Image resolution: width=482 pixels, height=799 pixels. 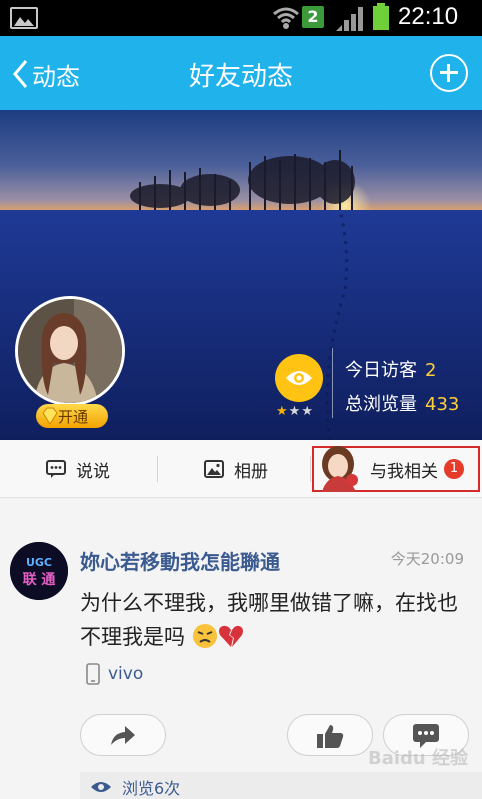 I want to click on tab-say: 说说, so click(x=78, y=469).